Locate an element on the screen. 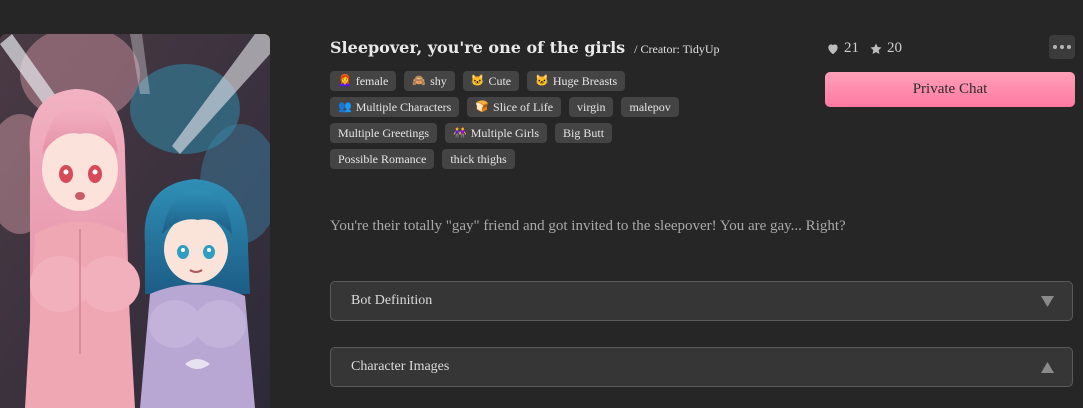  tag-emoji: 👭 is located at coordinates (459, 132).